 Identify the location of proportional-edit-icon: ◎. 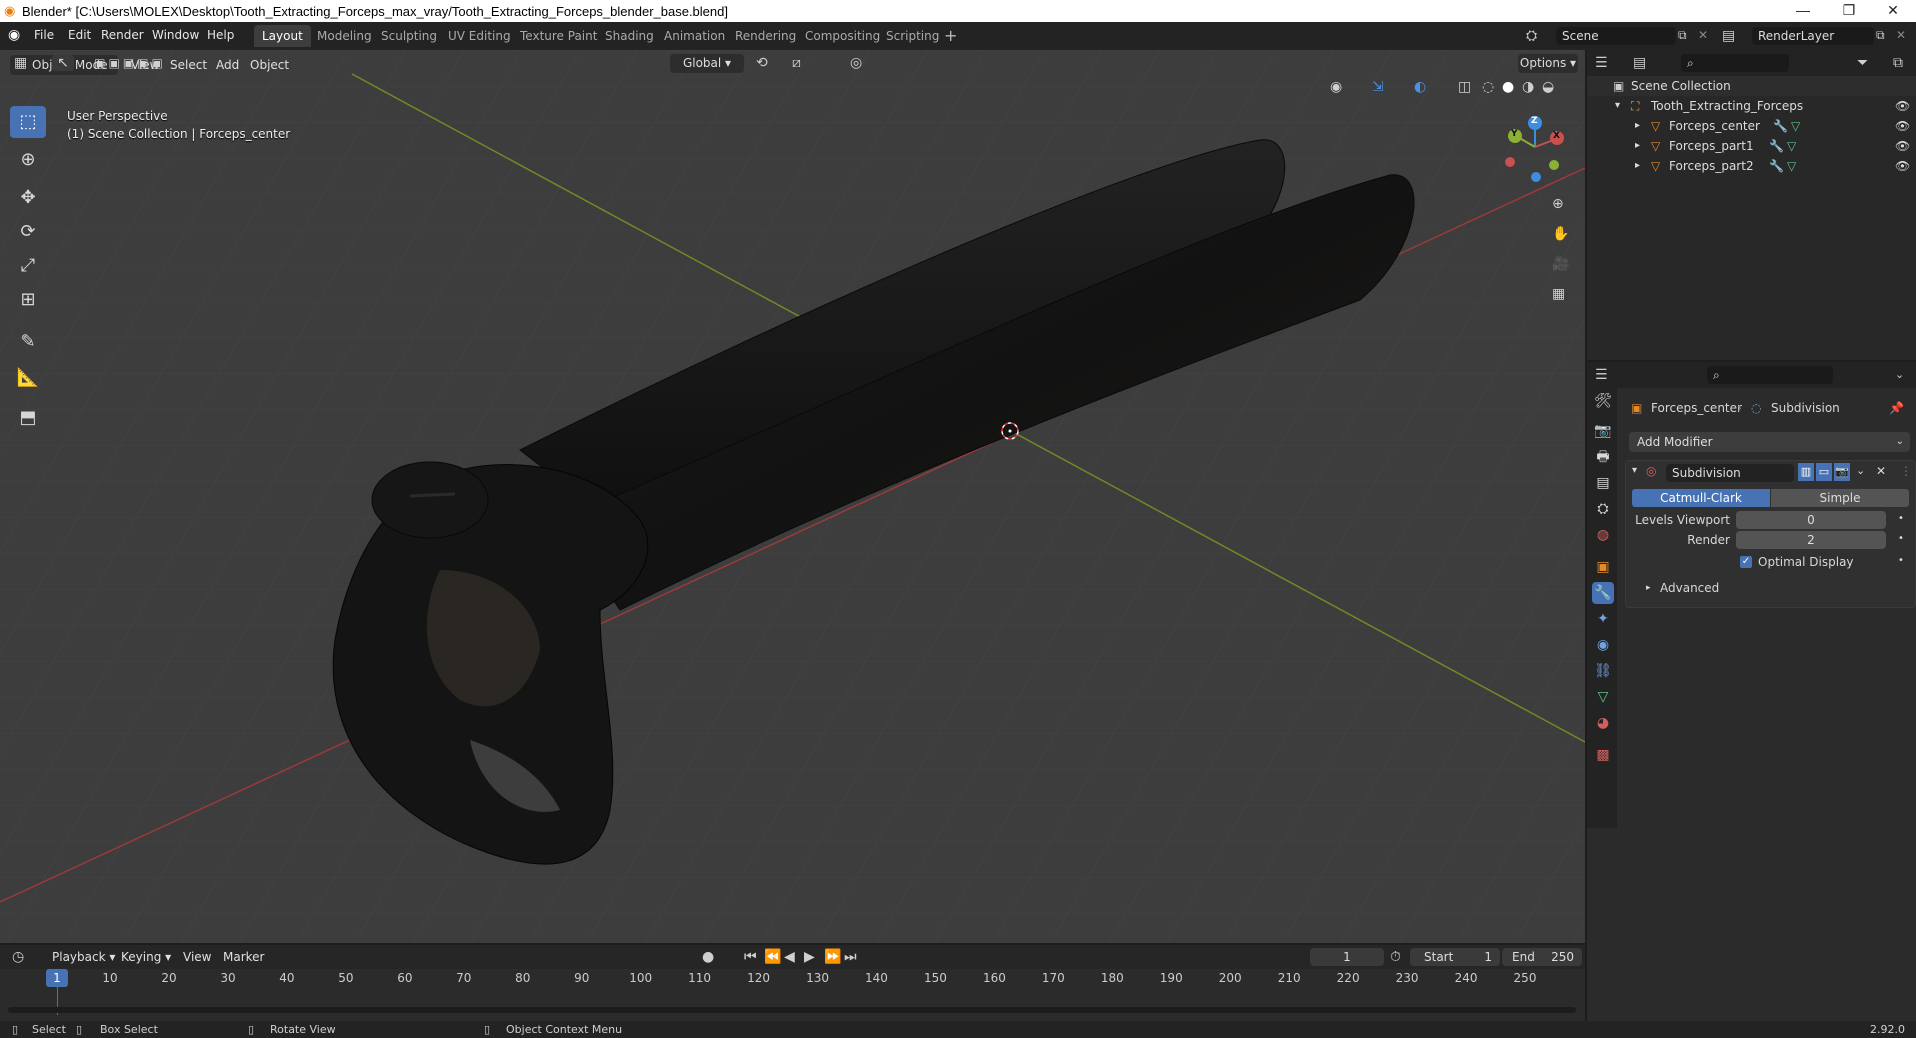
(856, 63).